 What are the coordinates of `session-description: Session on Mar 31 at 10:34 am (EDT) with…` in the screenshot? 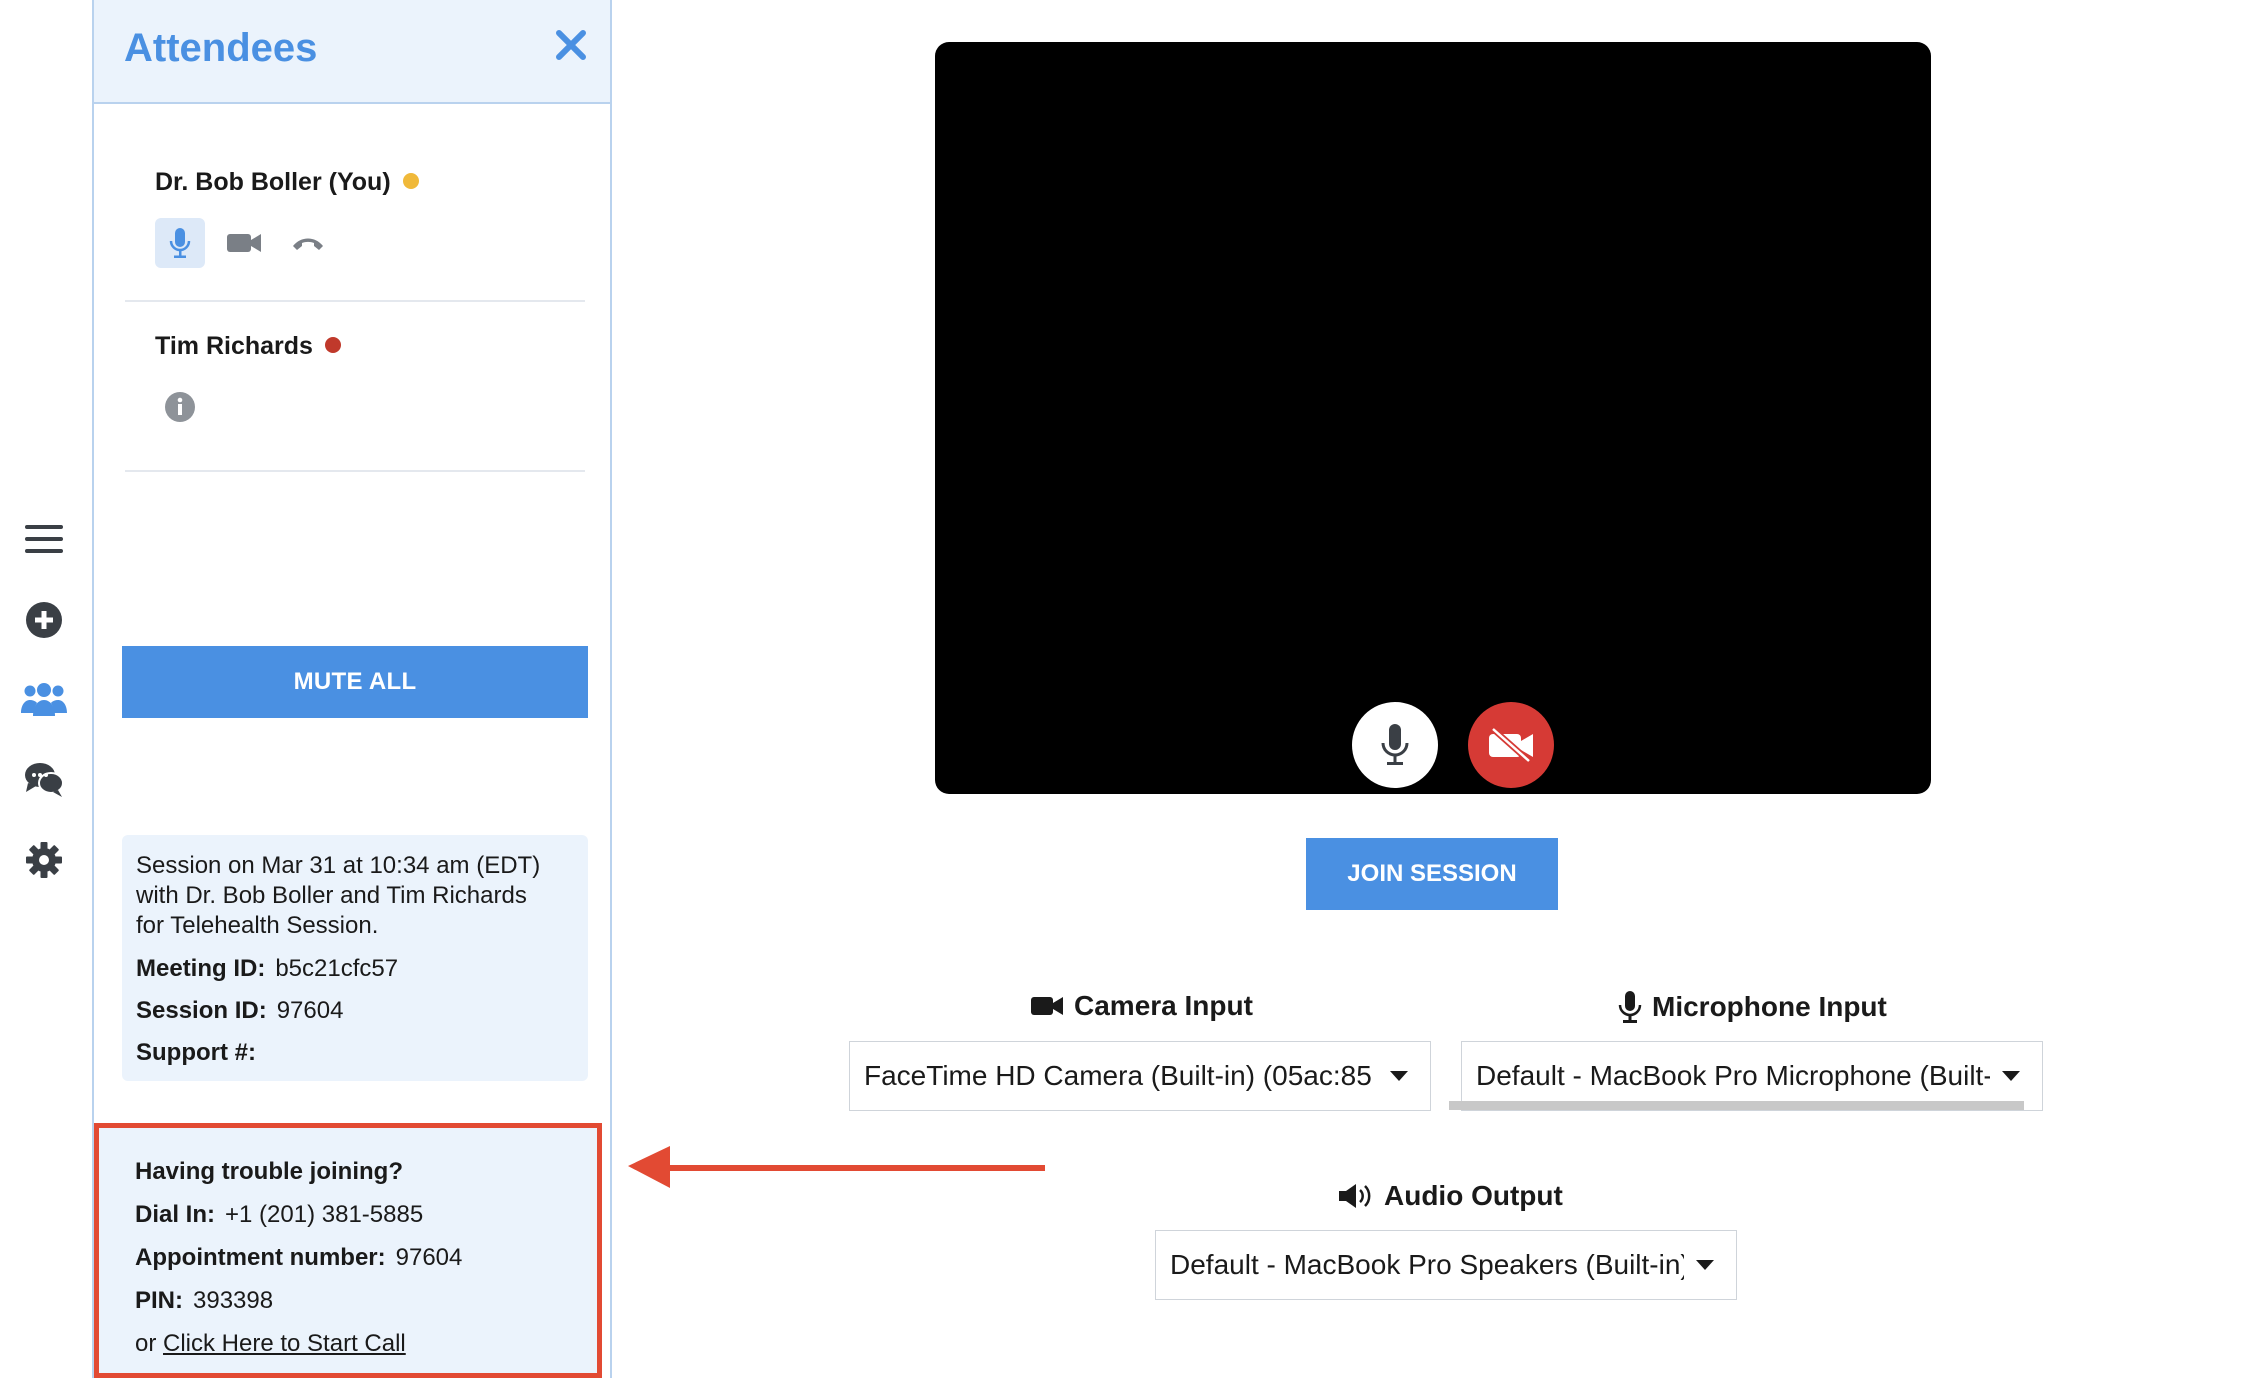 It's located at (355, 896).